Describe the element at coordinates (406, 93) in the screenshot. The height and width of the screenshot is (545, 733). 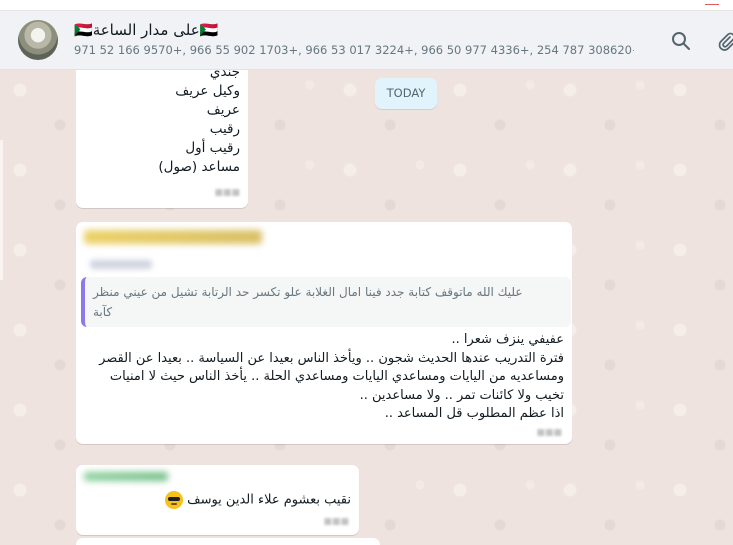
I see `date-divider: TODAY` at that location.